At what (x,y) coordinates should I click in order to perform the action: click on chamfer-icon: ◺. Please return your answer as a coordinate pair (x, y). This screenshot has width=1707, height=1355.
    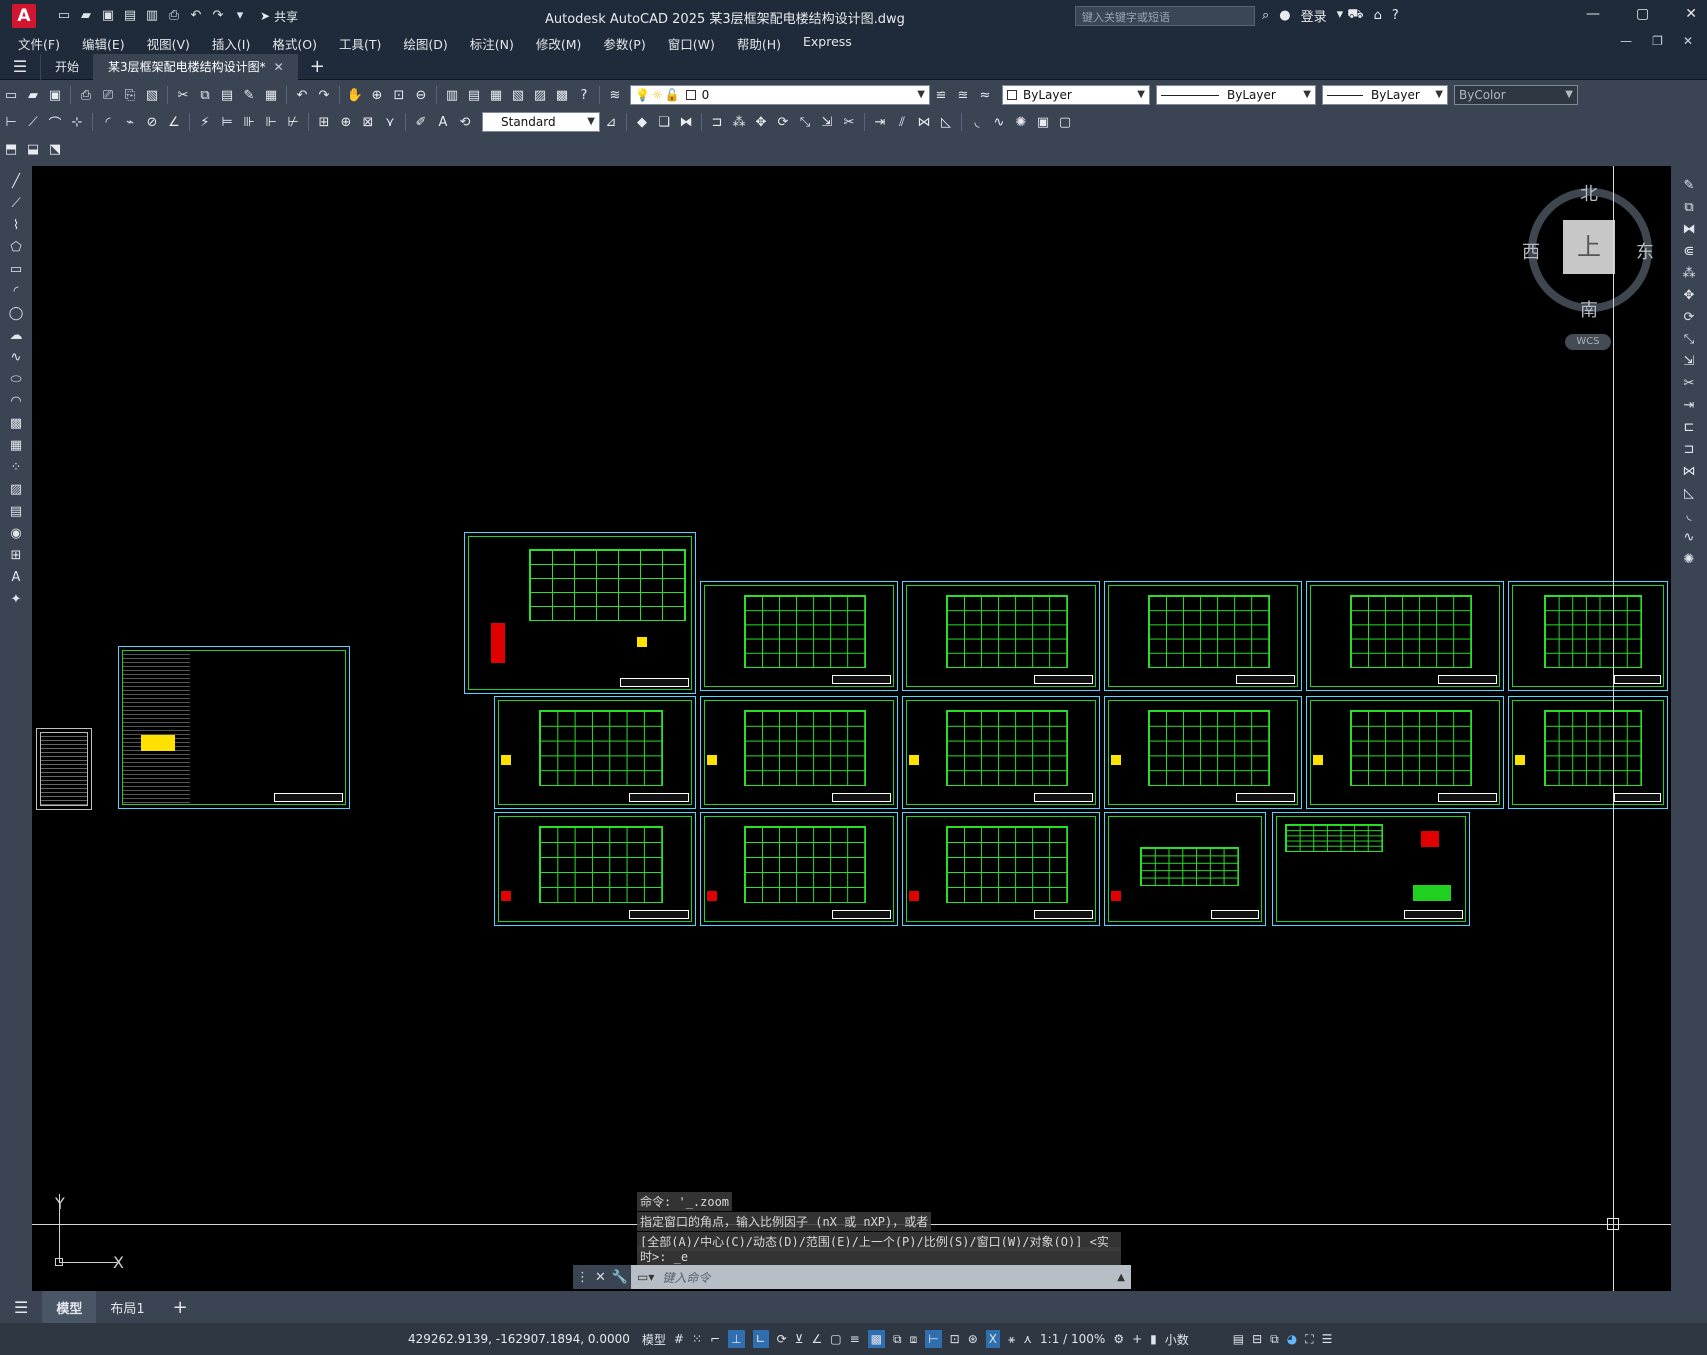
    Looking at the image, I should click on (946, 122).